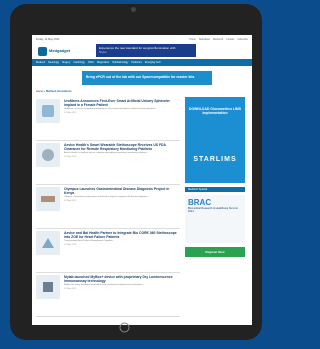 The width and height of the screenshot is (320, 349). Describe the element at coordinates (215, 189) in the screenshot. I see `sidebar-section-label: Medtech Special` at that location.